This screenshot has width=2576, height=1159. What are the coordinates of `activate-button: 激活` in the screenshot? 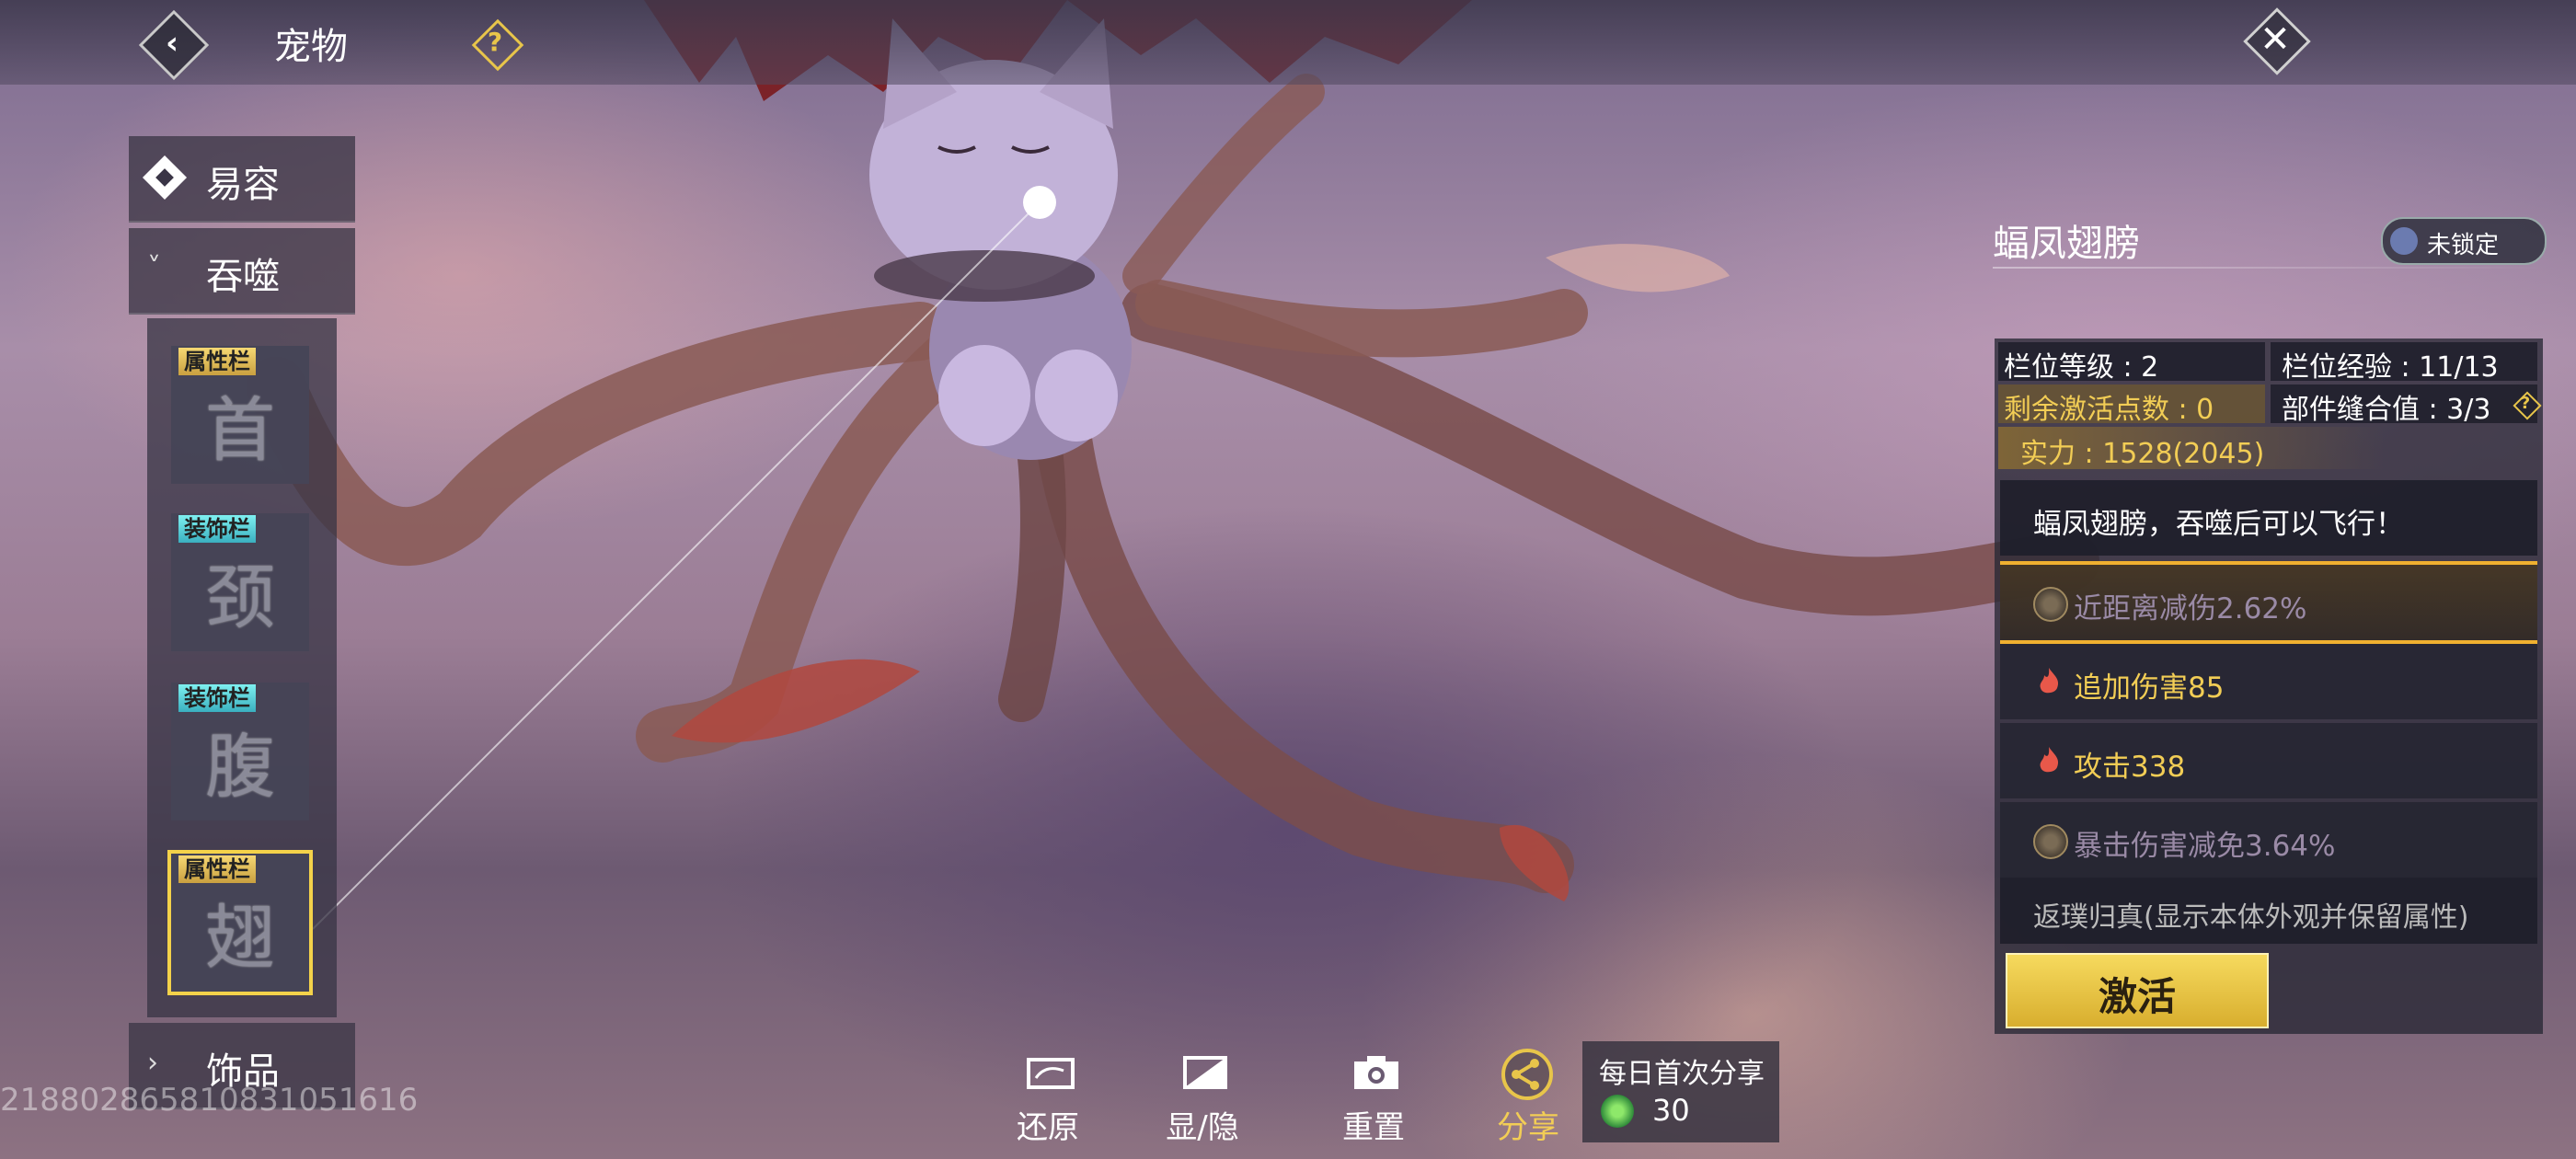 It's located at (2137, 990).